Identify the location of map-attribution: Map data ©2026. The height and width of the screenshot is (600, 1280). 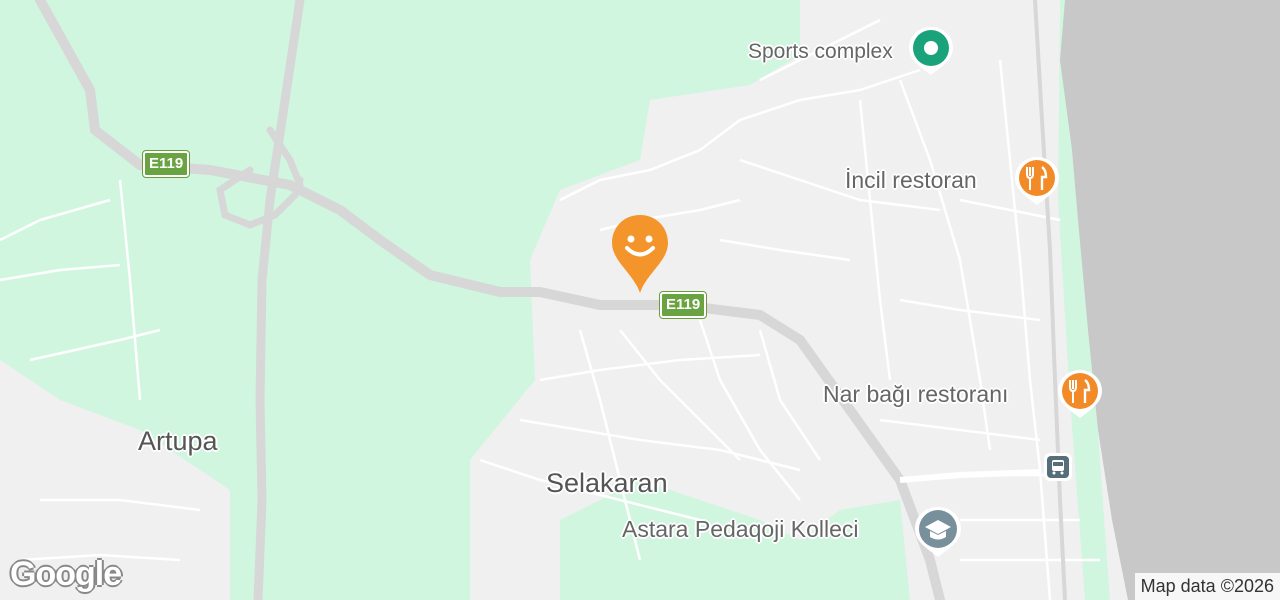
(1207, 586).